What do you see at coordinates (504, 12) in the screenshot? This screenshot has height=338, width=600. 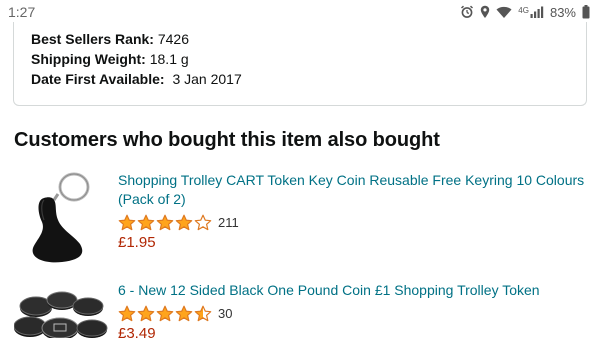 I see `wifi-icon` at bounding box center [504, 12].